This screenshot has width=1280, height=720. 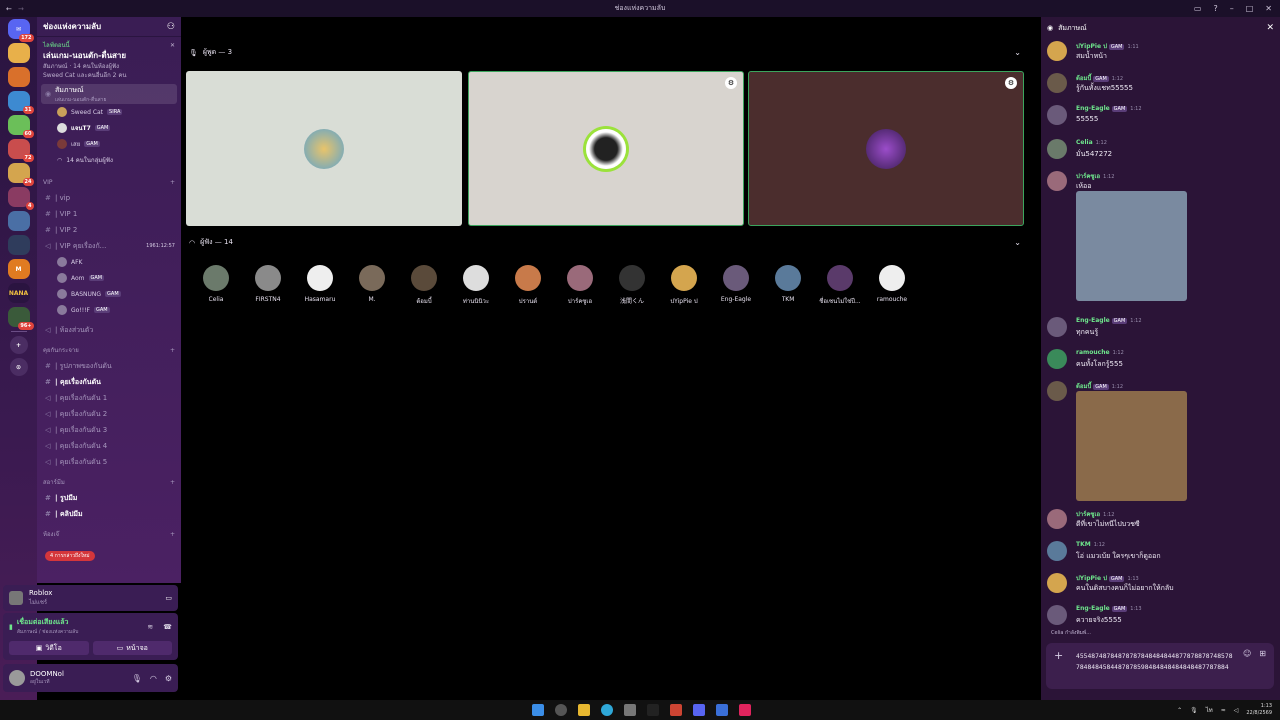 What do you see at coordinates (632, 285) in the screenshot?
I see `audience-member: 浅間くん` at bounding box center [632, 285].